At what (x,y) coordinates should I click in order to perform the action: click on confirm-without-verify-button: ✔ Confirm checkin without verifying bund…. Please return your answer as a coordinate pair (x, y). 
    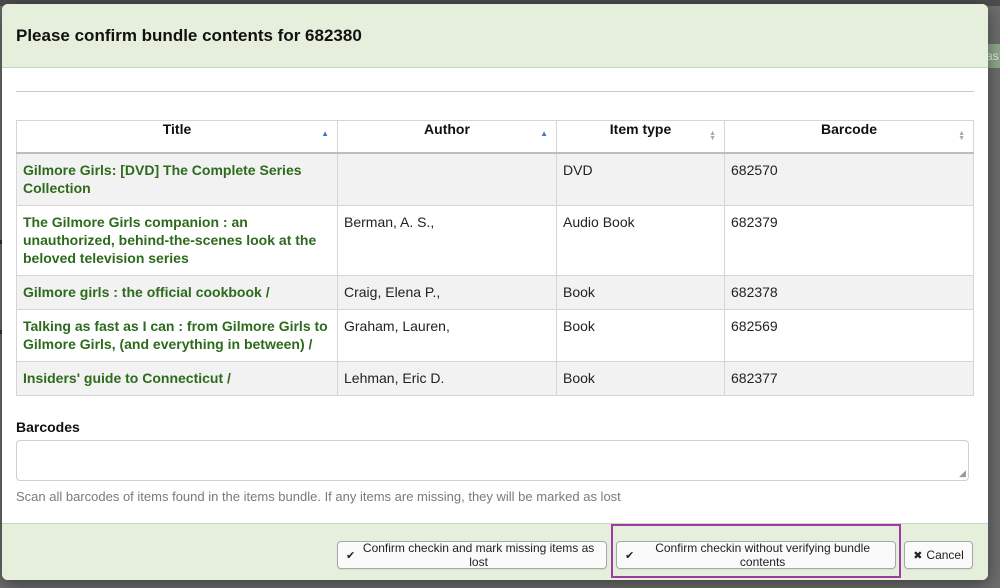
    Looking at the image, I should click on (756, 555).